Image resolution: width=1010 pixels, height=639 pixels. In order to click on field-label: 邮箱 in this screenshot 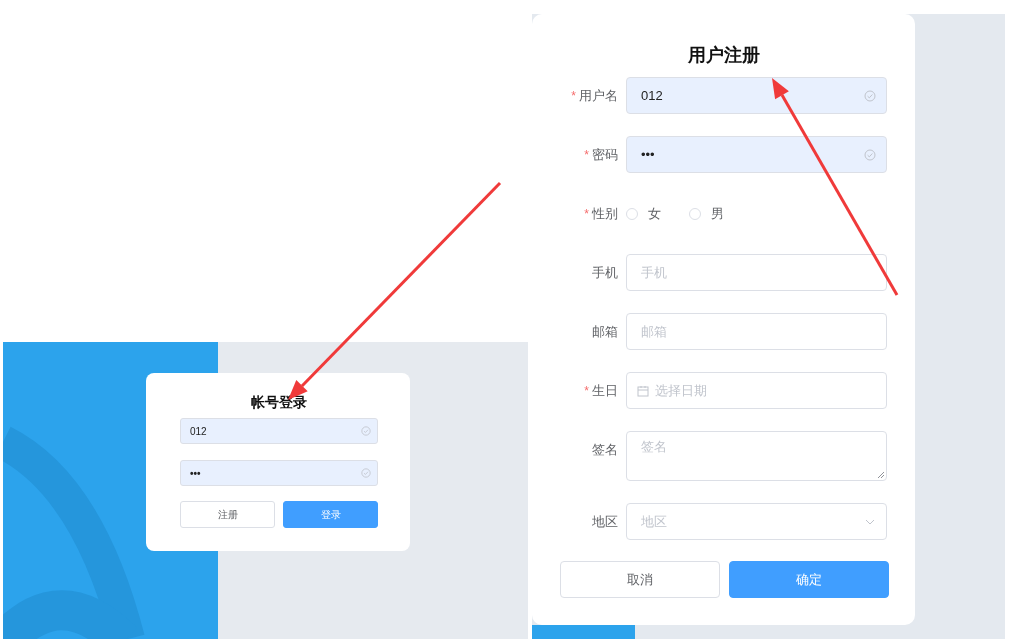, I will do `click(605, 331)`.